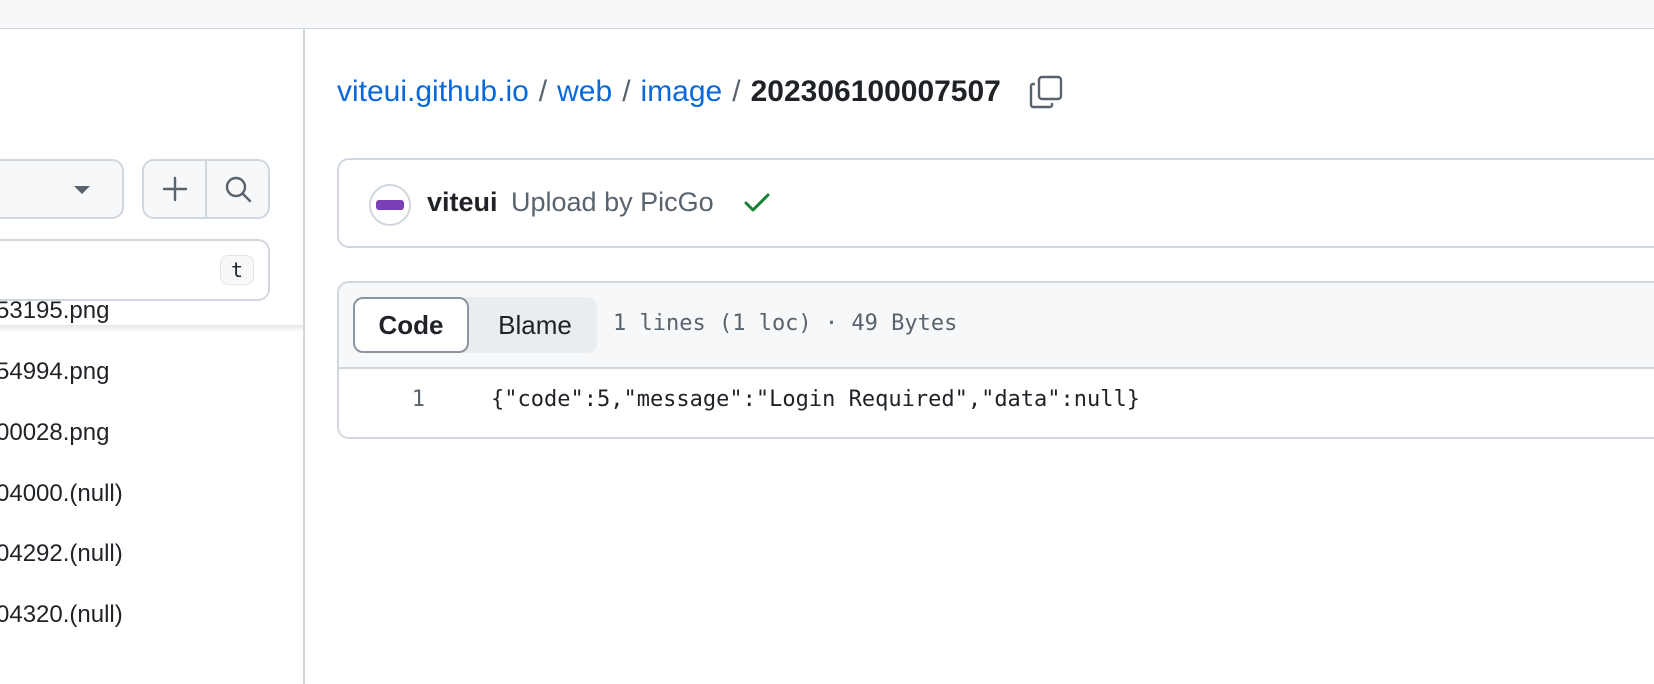  I want to click on top-bar, so click(827, 14).